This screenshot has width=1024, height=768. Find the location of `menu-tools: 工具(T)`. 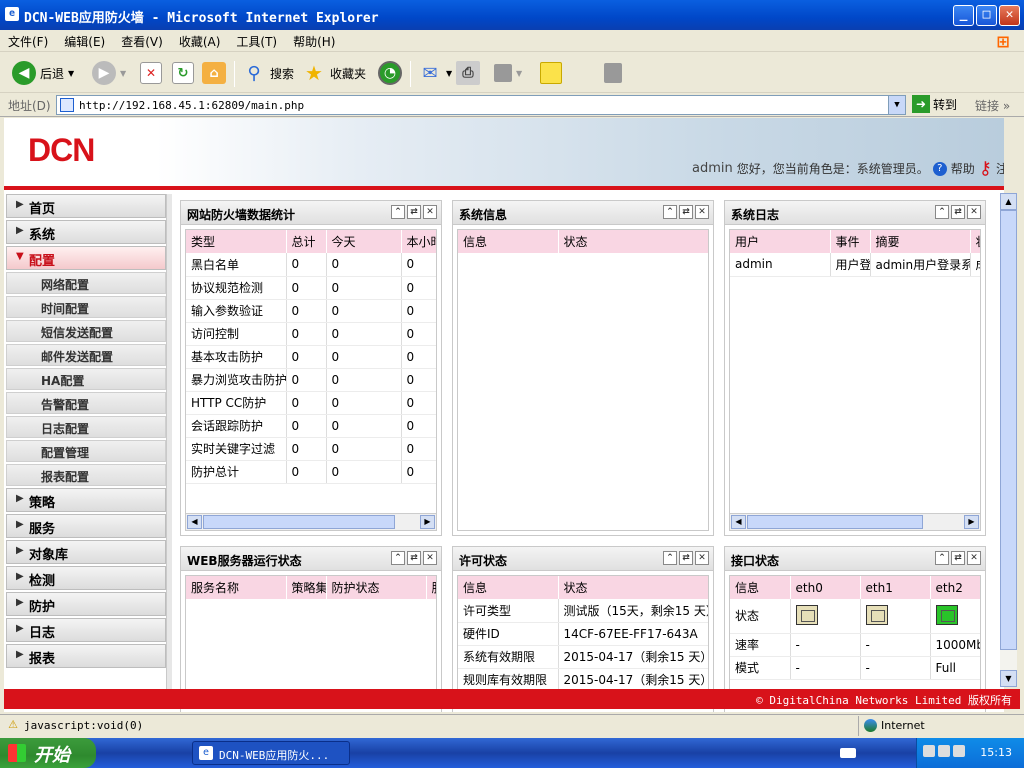

menu-tools: 工具(T) is located at coordinates (256, 40).